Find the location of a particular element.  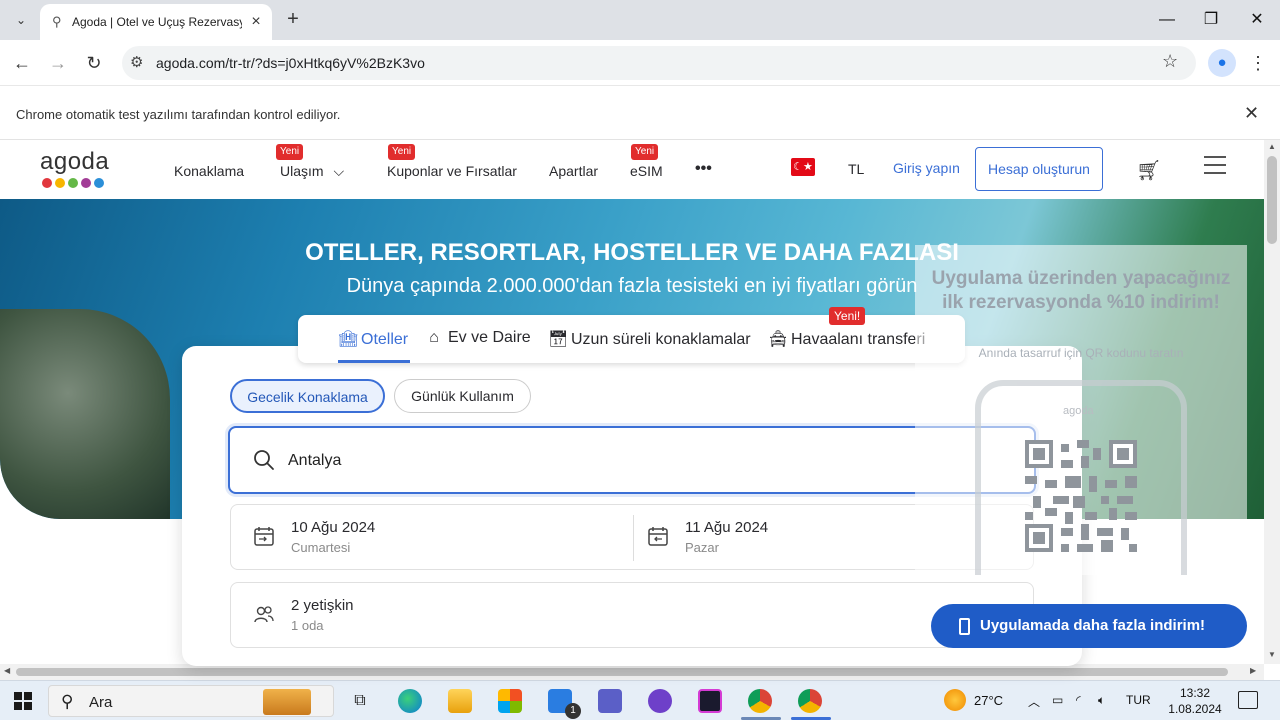

checkin-calendar-icon is located at coordinates (264, 536).